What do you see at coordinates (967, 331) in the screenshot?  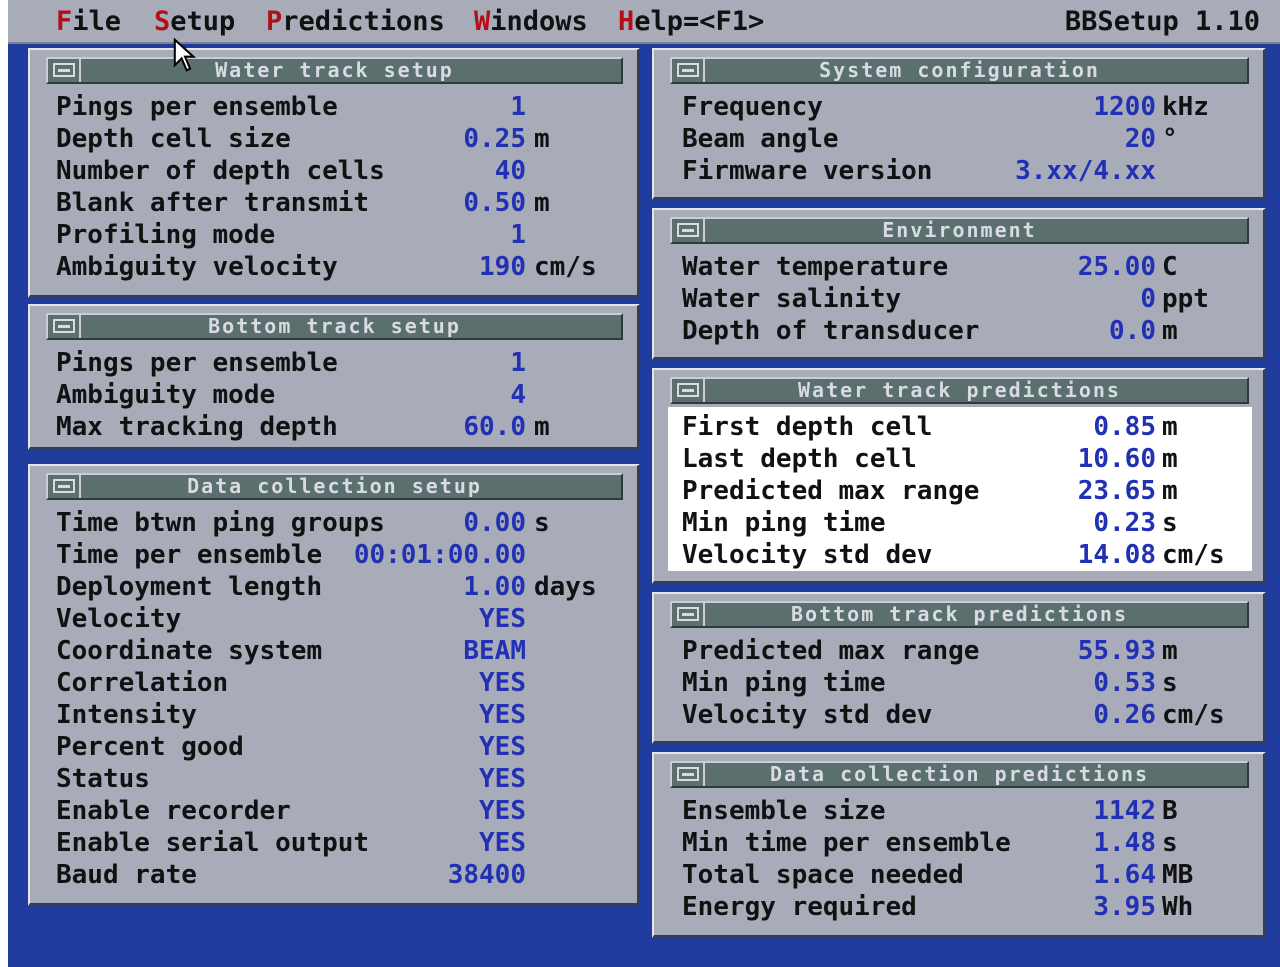 I see `setting-row: Depth of transducer 0.0 m` at bounding box center [967, 331].